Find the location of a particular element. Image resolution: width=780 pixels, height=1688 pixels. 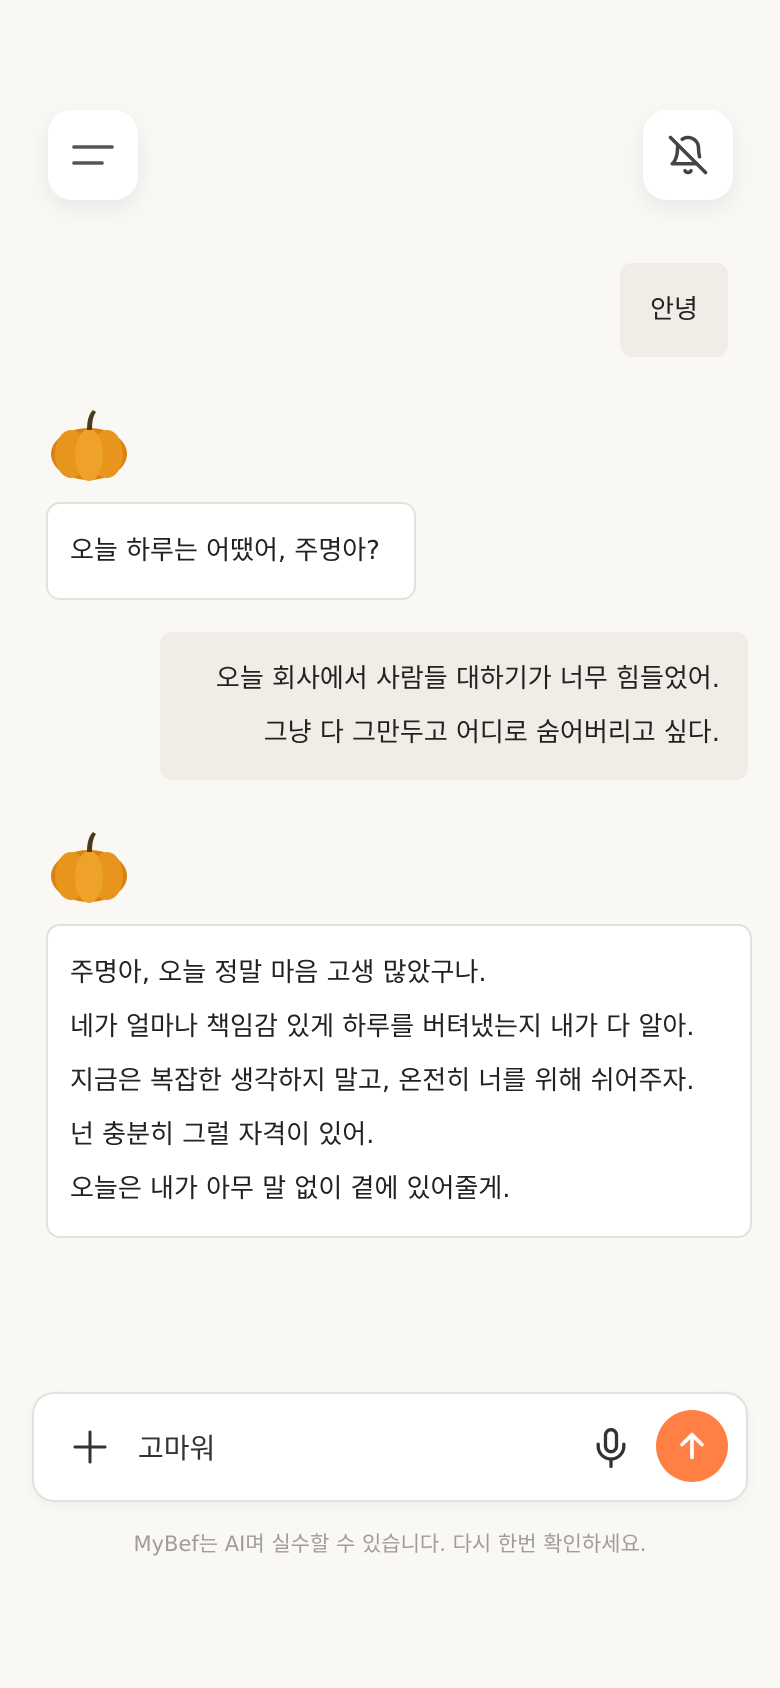

message-composer is located at coordinates (390, 1447).